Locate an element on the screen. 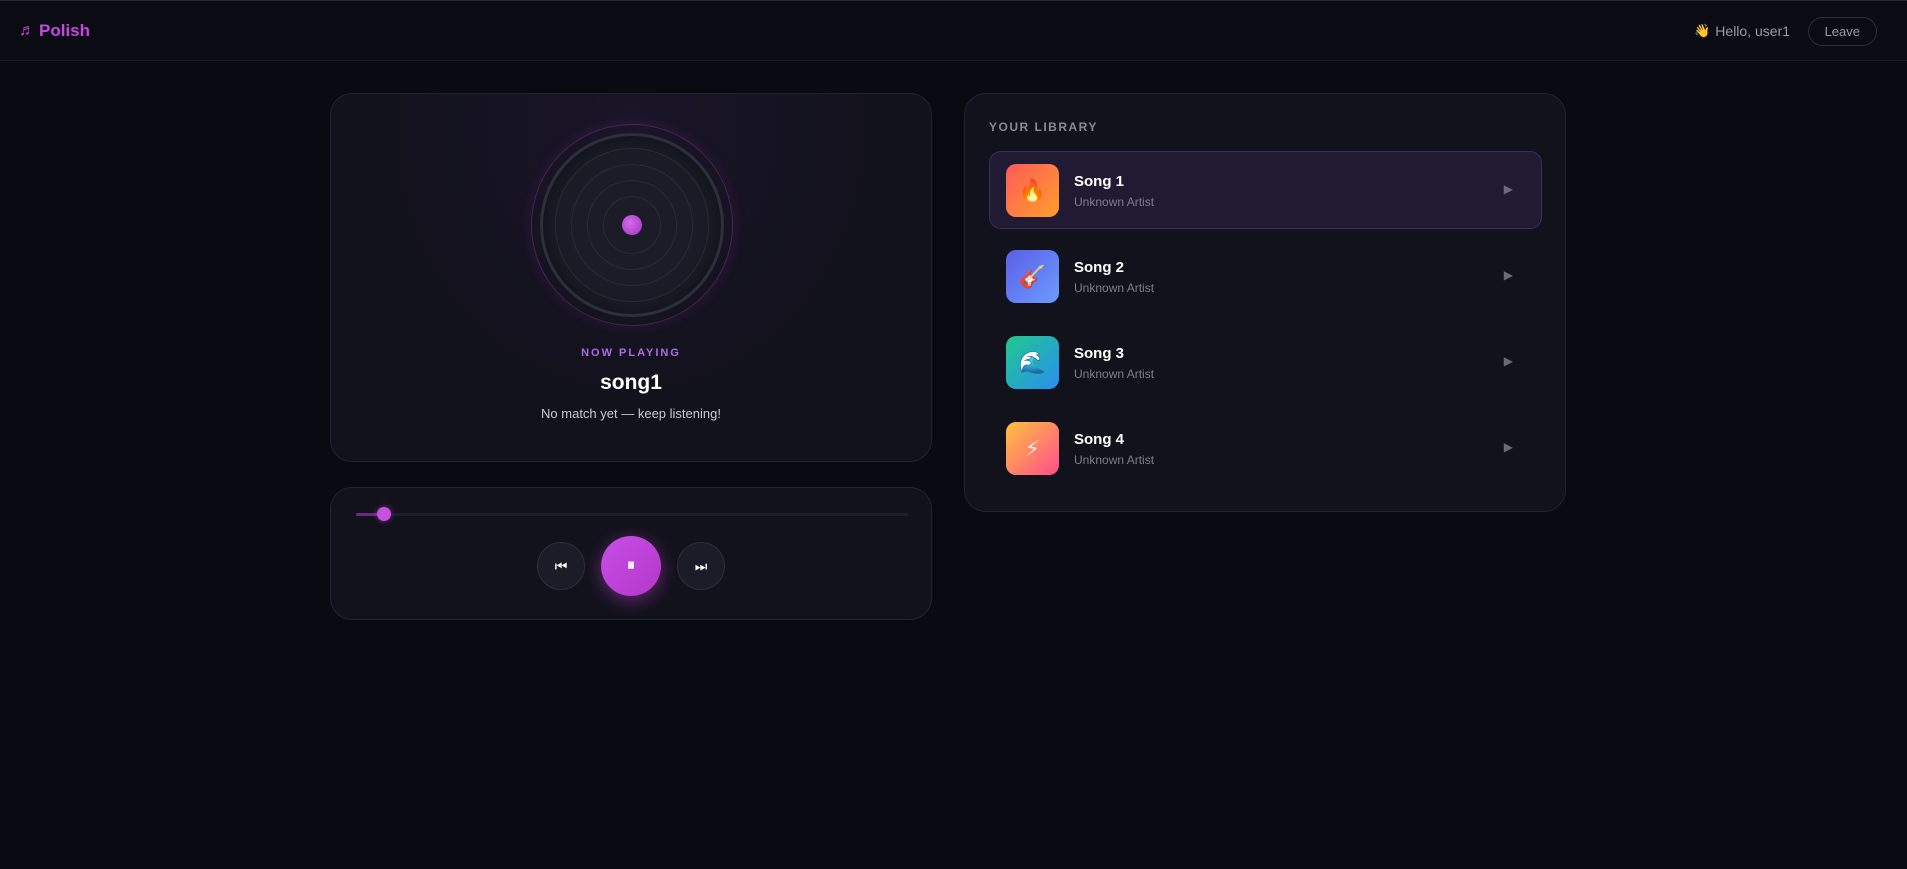 The width and height of the screenshot is (1907, 869). pause-button: ⏸ is located at coordinates (631, 566).